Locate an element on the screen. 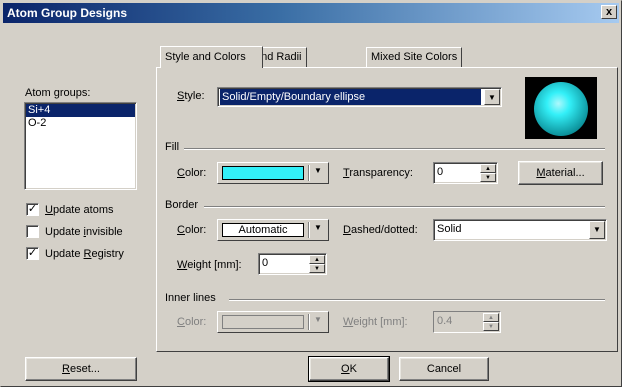 This screenshot has width=622, height=387. inner-color-divider is located at coordinates (309, 322).